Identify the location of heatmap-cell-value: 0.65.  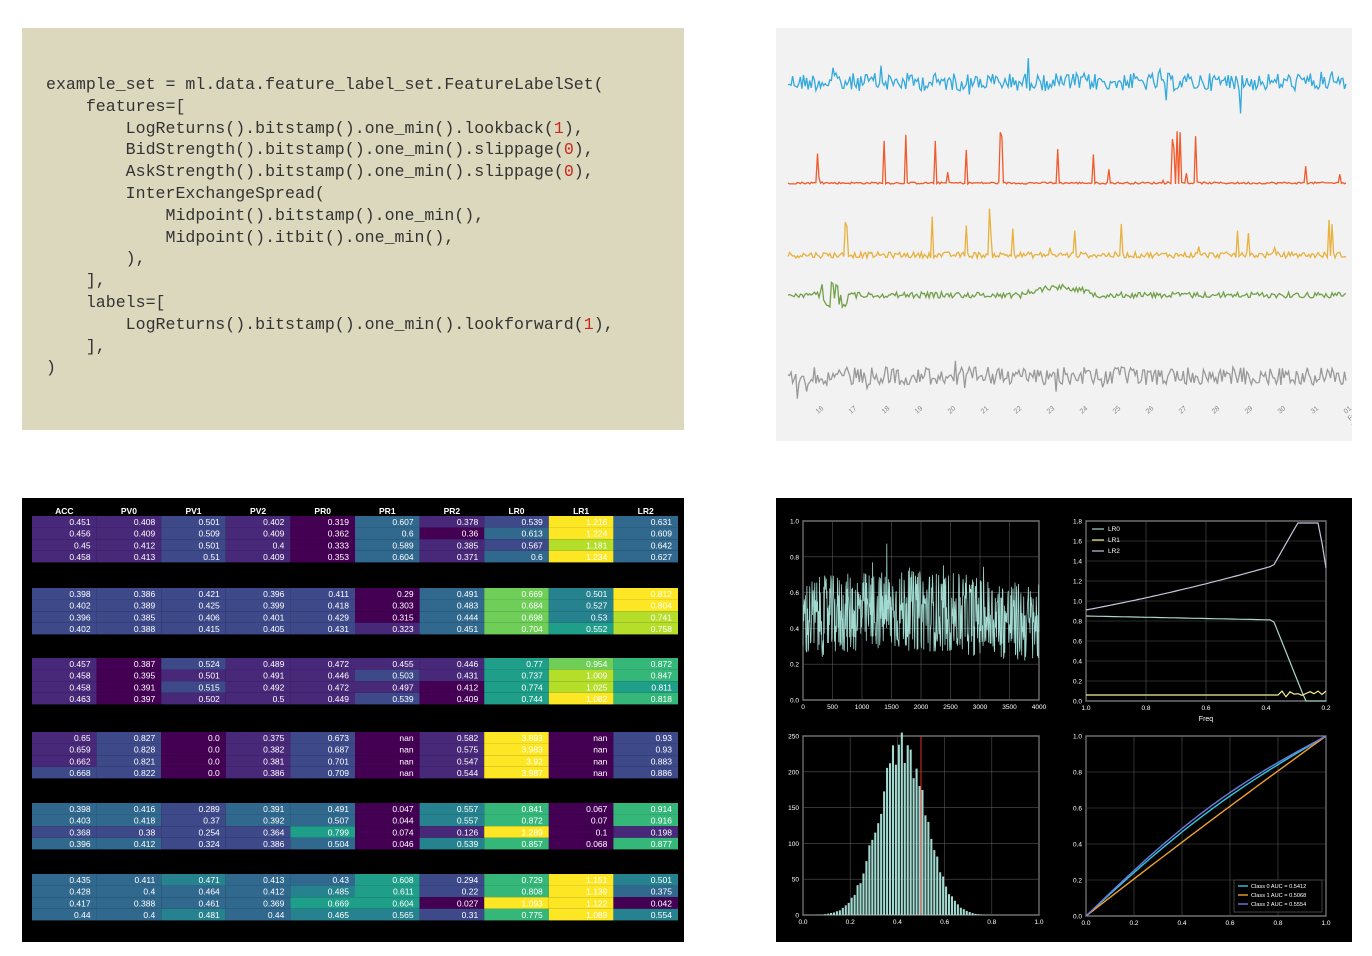
(82, 738).